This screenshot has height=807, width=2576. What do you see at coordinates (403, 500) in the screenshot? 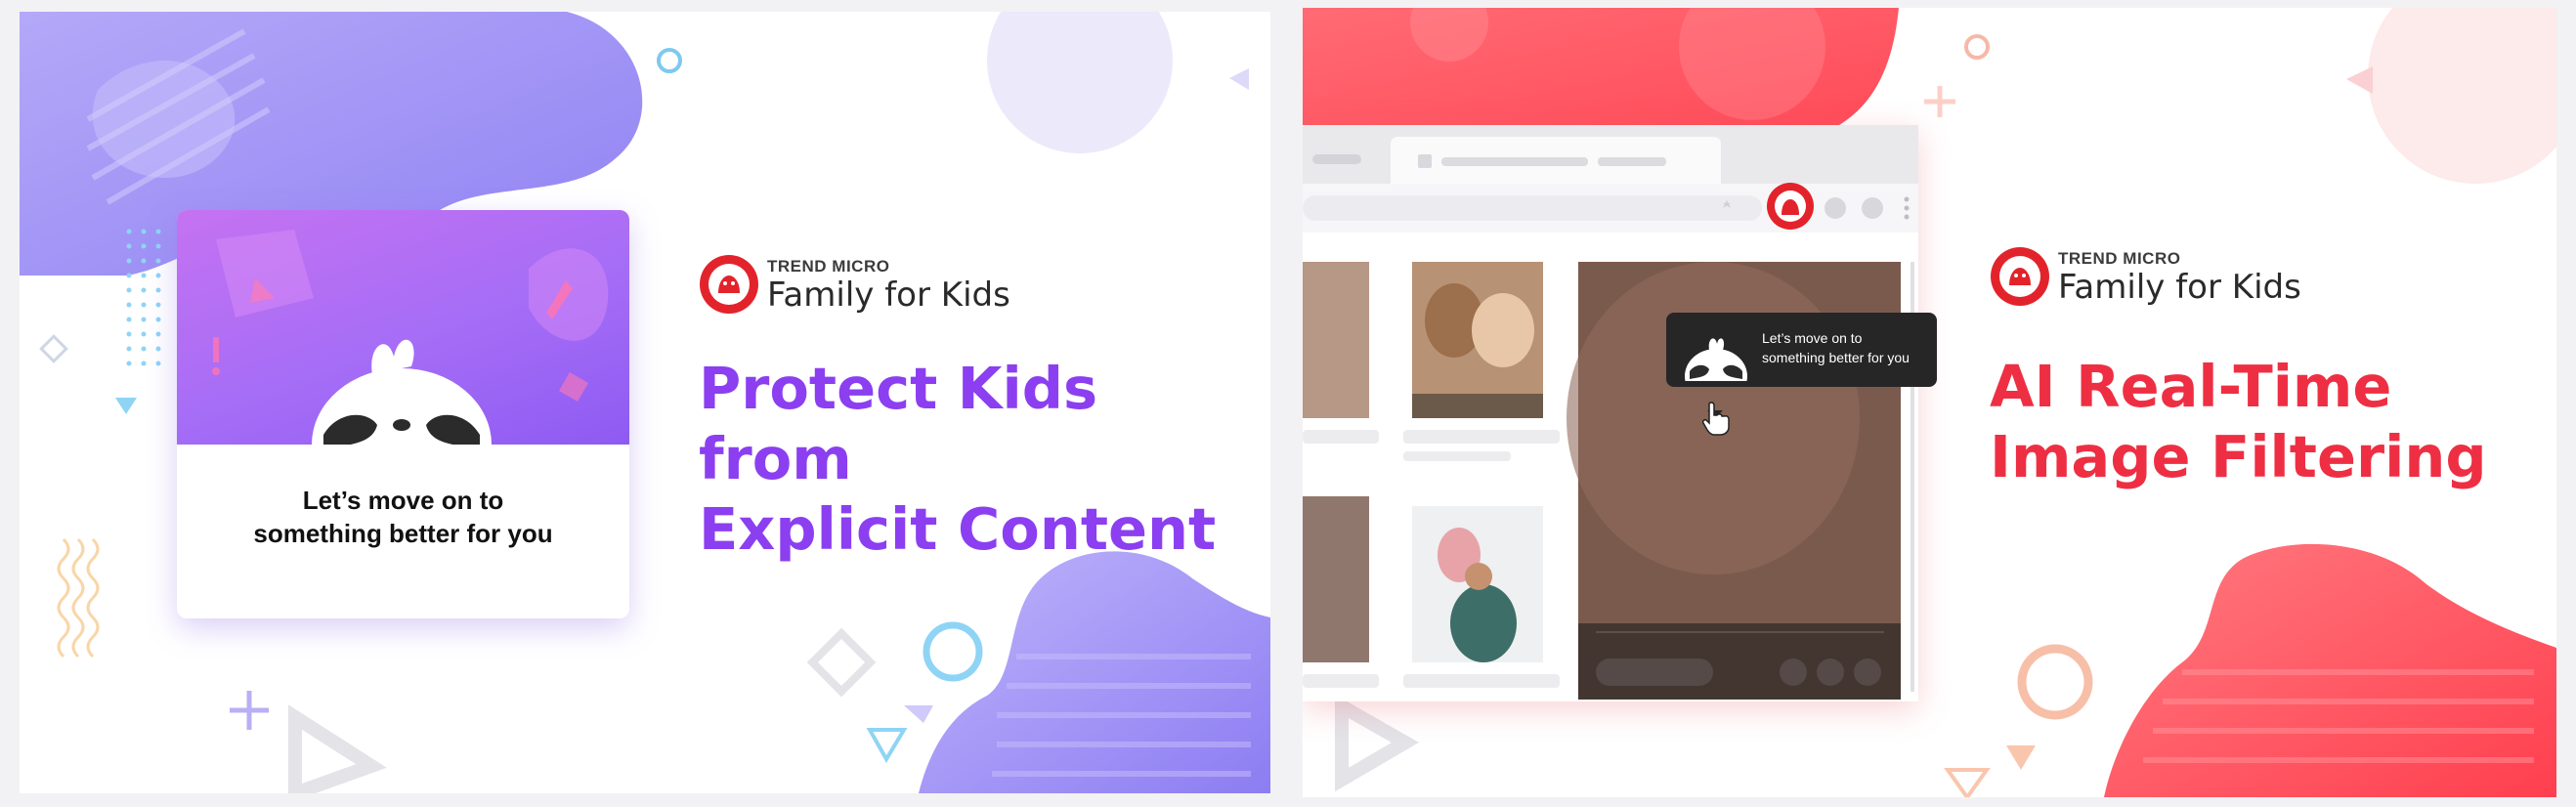
I see `card-message-line1: Let’s move on to` at bounding box center [403, 500].